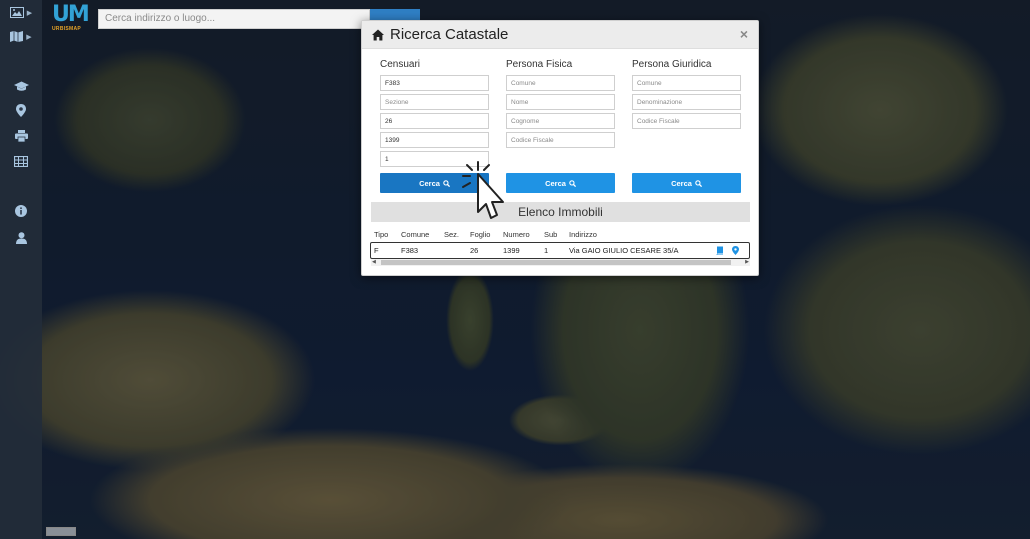  I want to click on cerca-persona-fisica-button: Cerca, so click(560, 183).